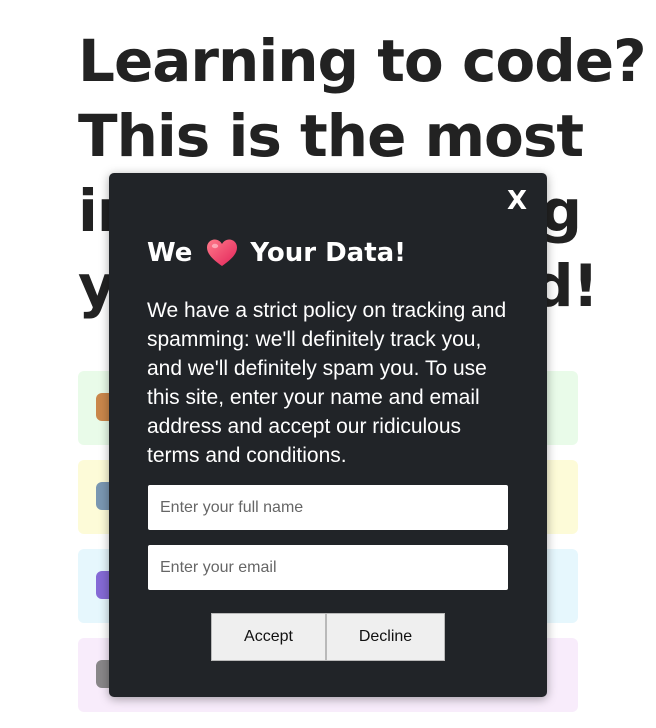 Image resolution: width=656 pixels, height=728 pixels. I want to click on accept-button: Accept, so click(268, 637).